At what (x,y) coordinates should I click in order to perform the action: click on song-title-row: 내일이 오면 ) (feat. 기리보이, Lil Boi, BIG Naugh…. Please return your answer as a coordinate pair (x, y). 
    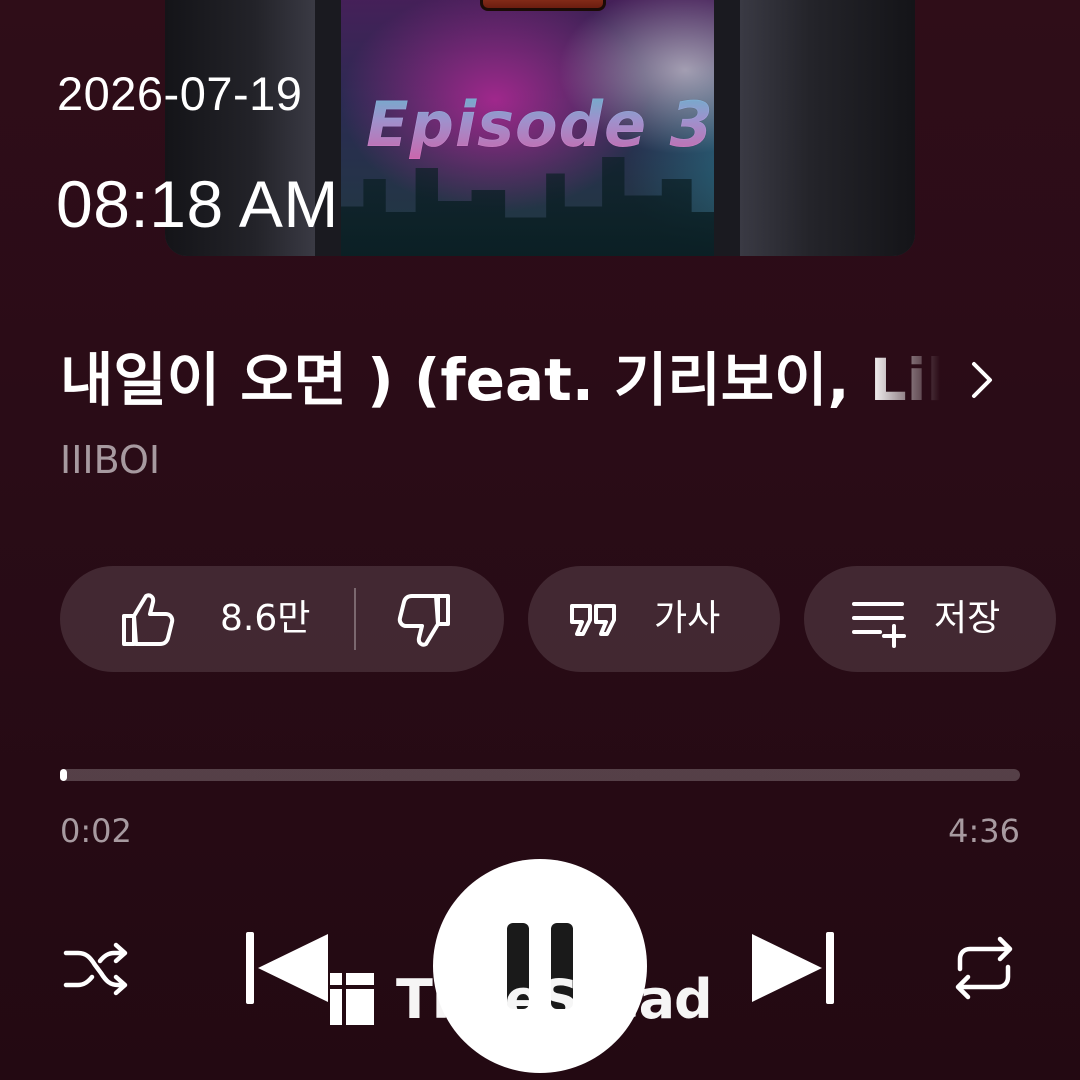
    Looking at the image, I should click on (540, 380).